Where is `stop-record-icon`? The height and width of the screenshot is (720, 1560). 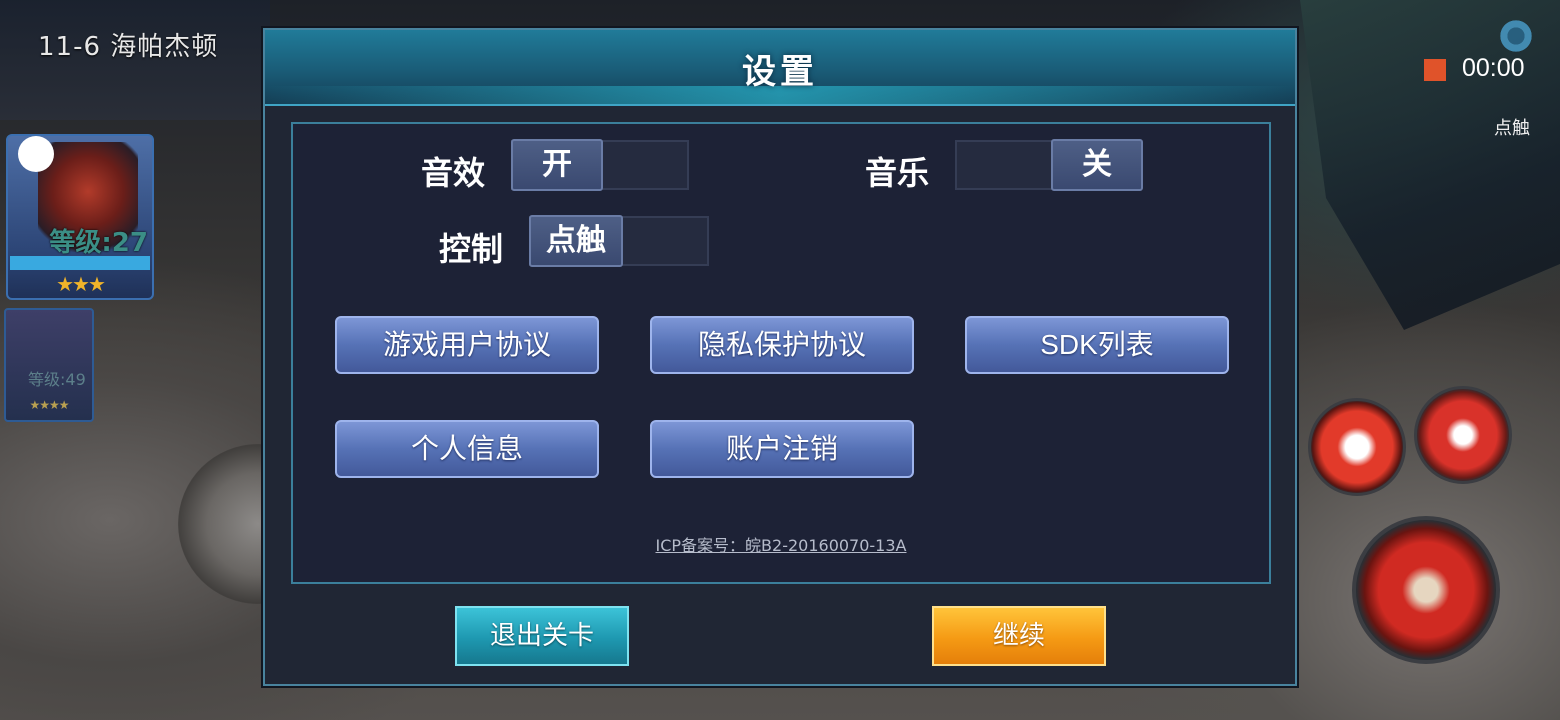 stop-record-icon is located at coordinates (1435, 70).